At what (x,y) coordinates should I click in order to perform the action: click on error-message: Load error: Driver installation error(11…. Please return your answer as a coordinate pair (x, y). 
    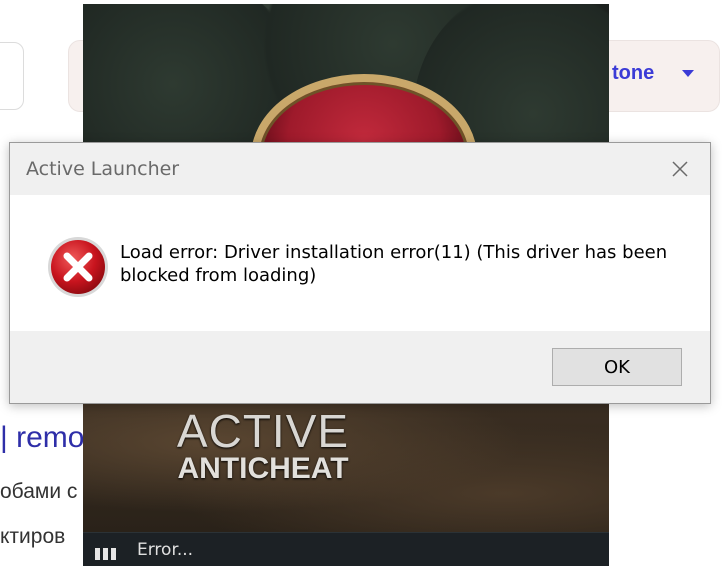
    Looking at the image, I should click on (394, 264).